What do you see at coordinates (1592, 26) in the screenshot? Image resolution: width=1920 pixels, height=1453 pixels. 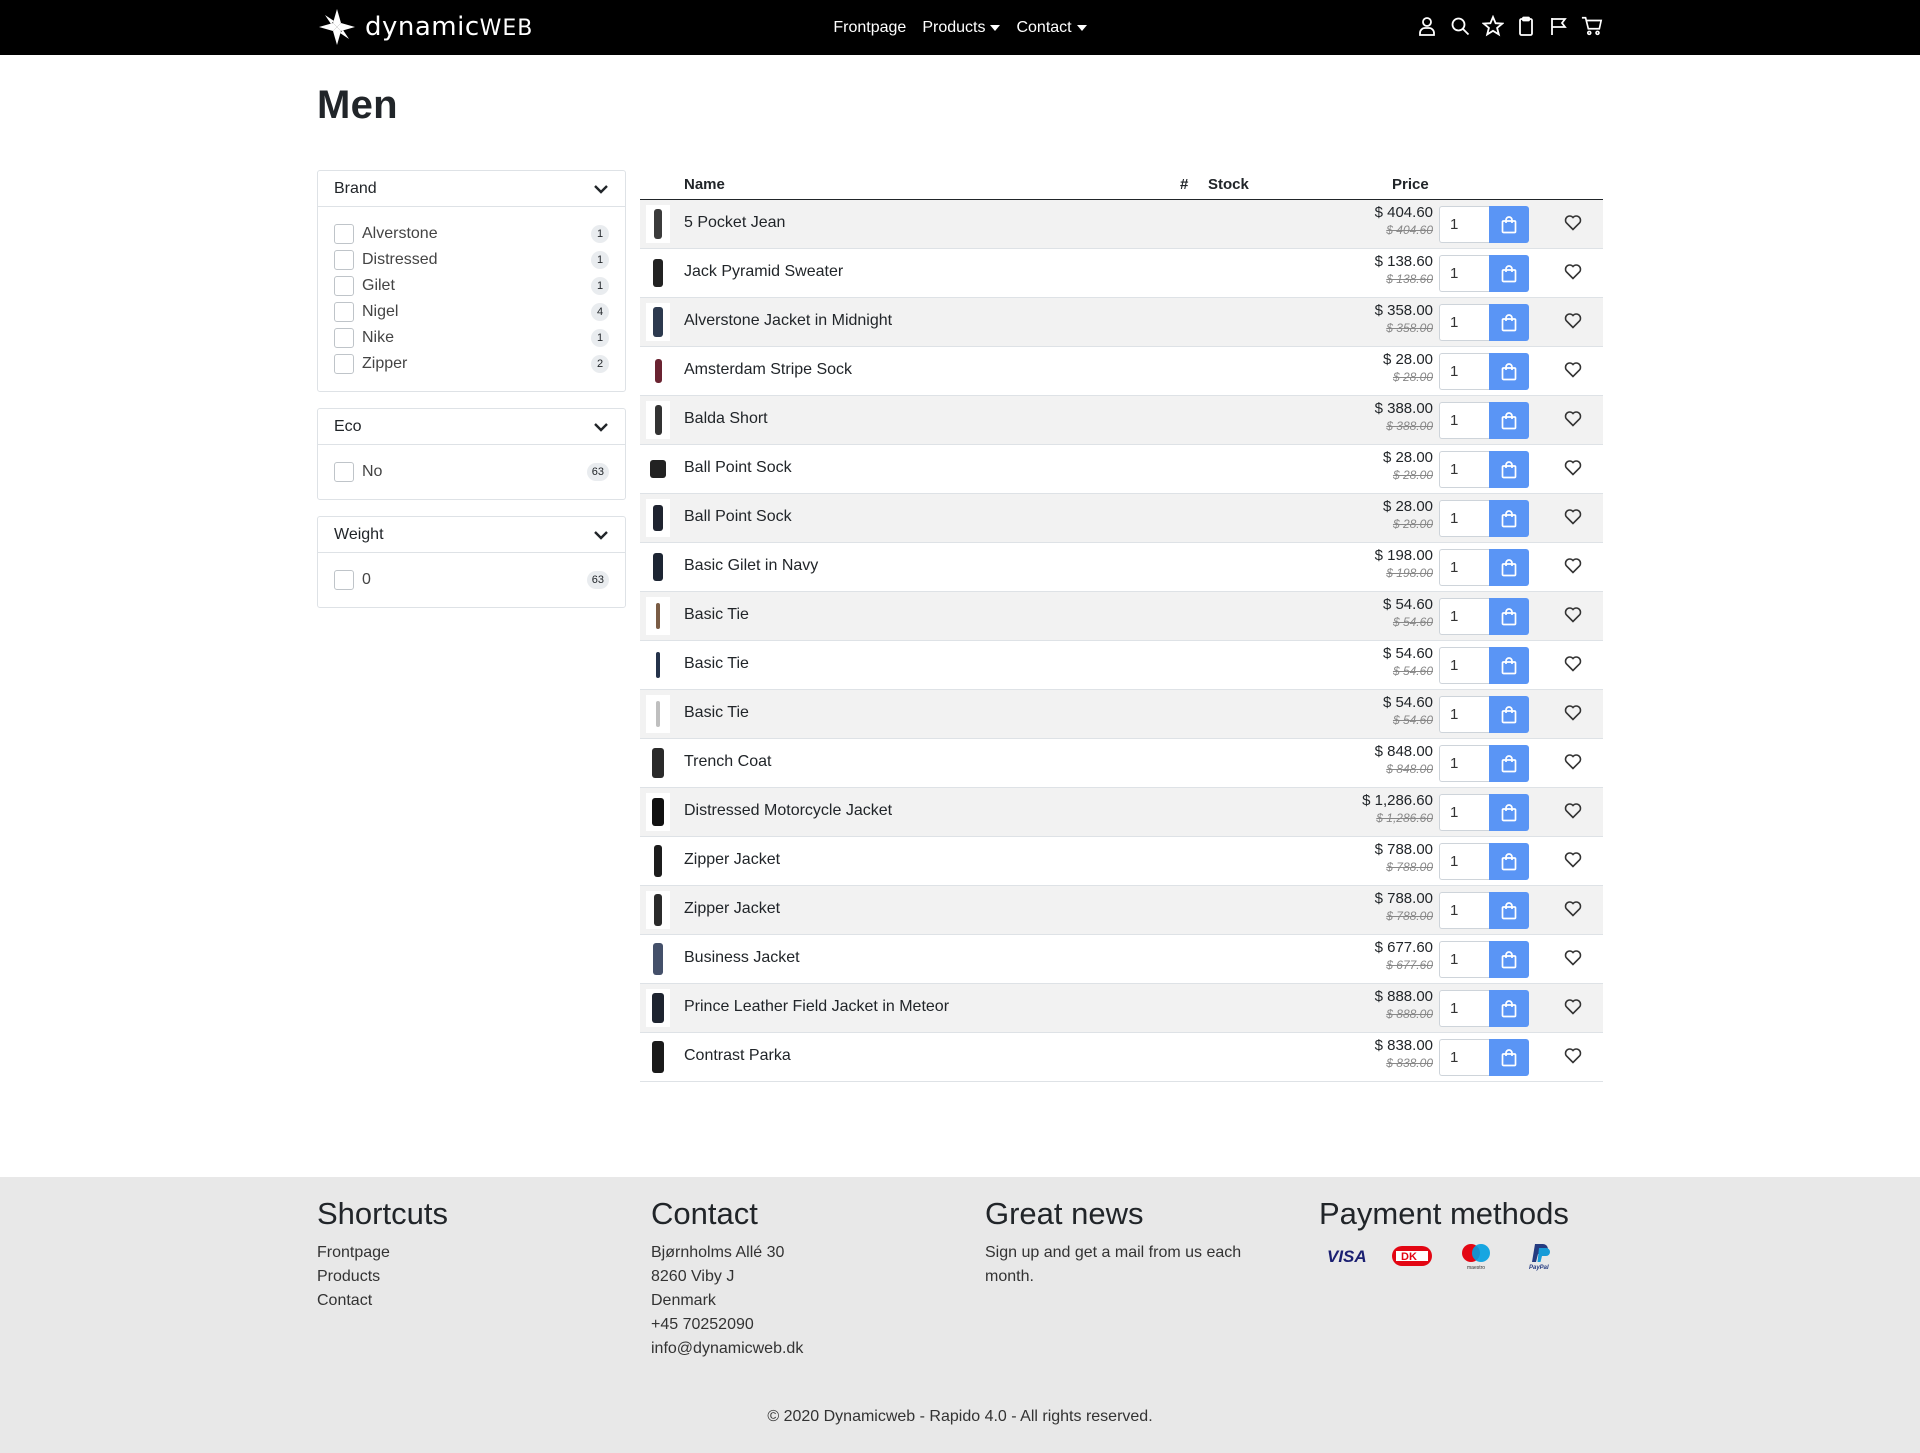 I see `cart-icon` at bounding box center [1592, 26].